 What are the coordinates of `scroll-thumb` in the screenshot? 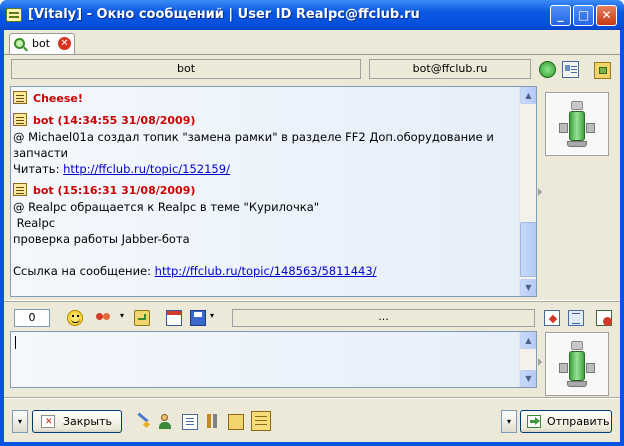 It's located at (528, 249).